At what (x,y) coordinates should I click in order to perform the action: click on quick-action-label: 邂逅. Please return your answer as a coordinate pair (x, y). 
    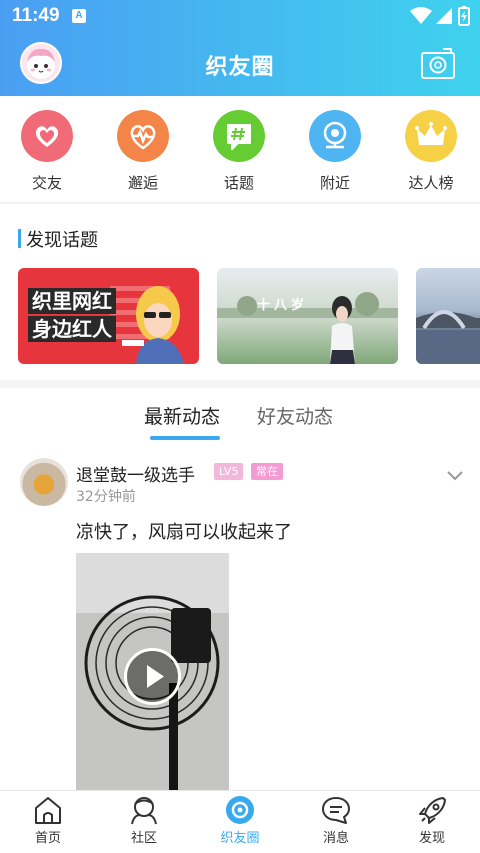
    Looking at the image, I should click on (142, 183).